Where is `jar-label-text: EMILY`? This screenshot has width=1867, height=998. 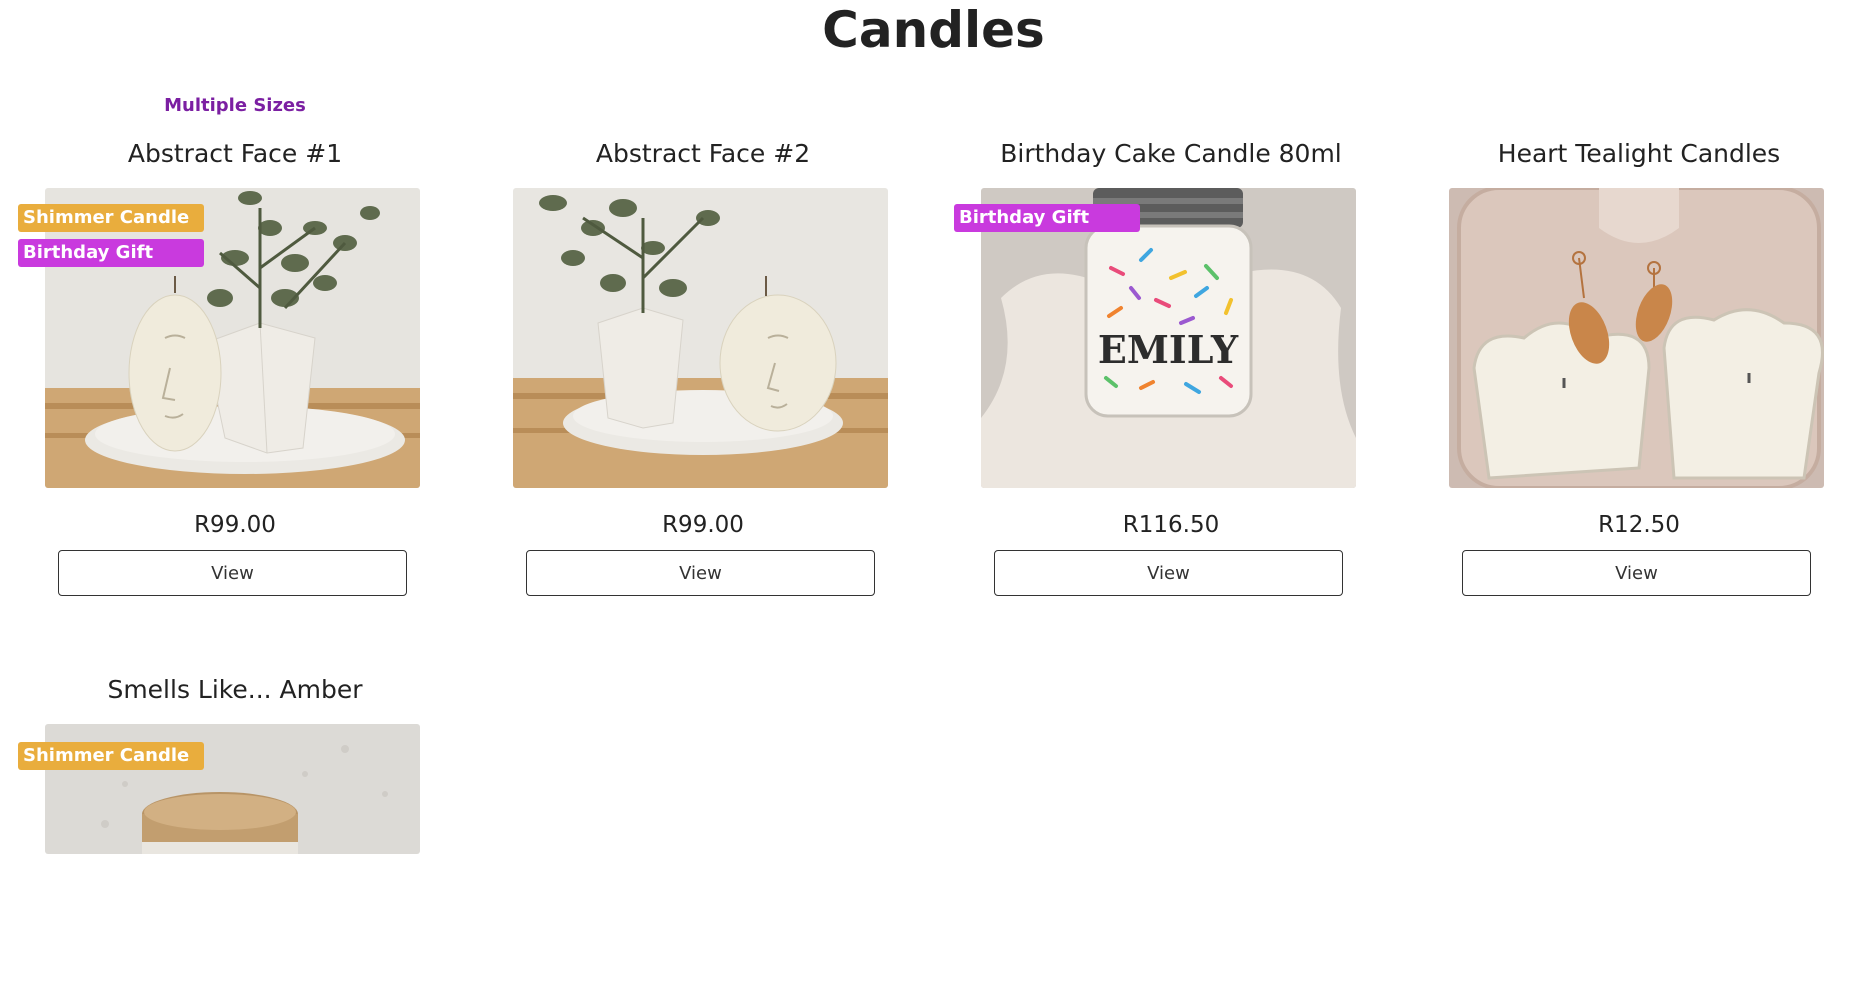
jar-label-text: EMILY is located at coordinates (1168, 349).